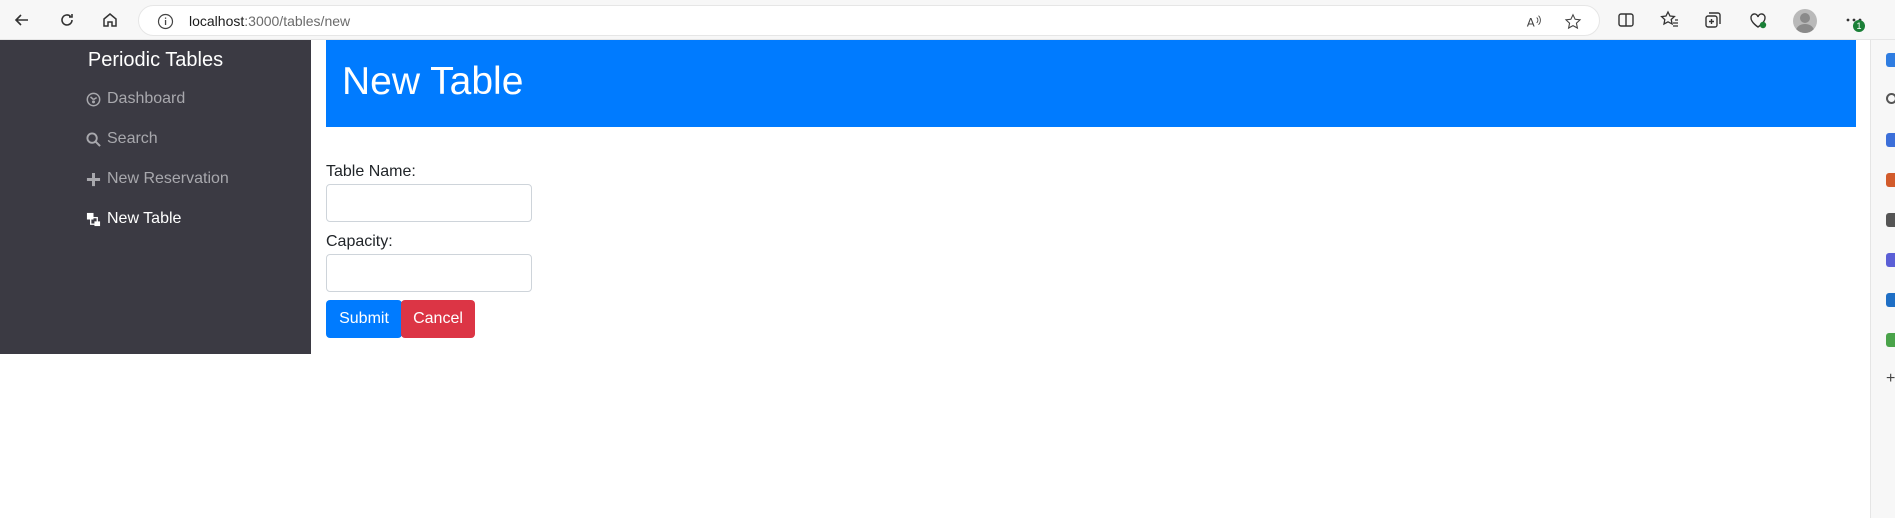 The height and width of the screenshot is (518, 1895). Describe the element at coordinates (1890, 260) in the screenshot. I see `games-icon` at that location.